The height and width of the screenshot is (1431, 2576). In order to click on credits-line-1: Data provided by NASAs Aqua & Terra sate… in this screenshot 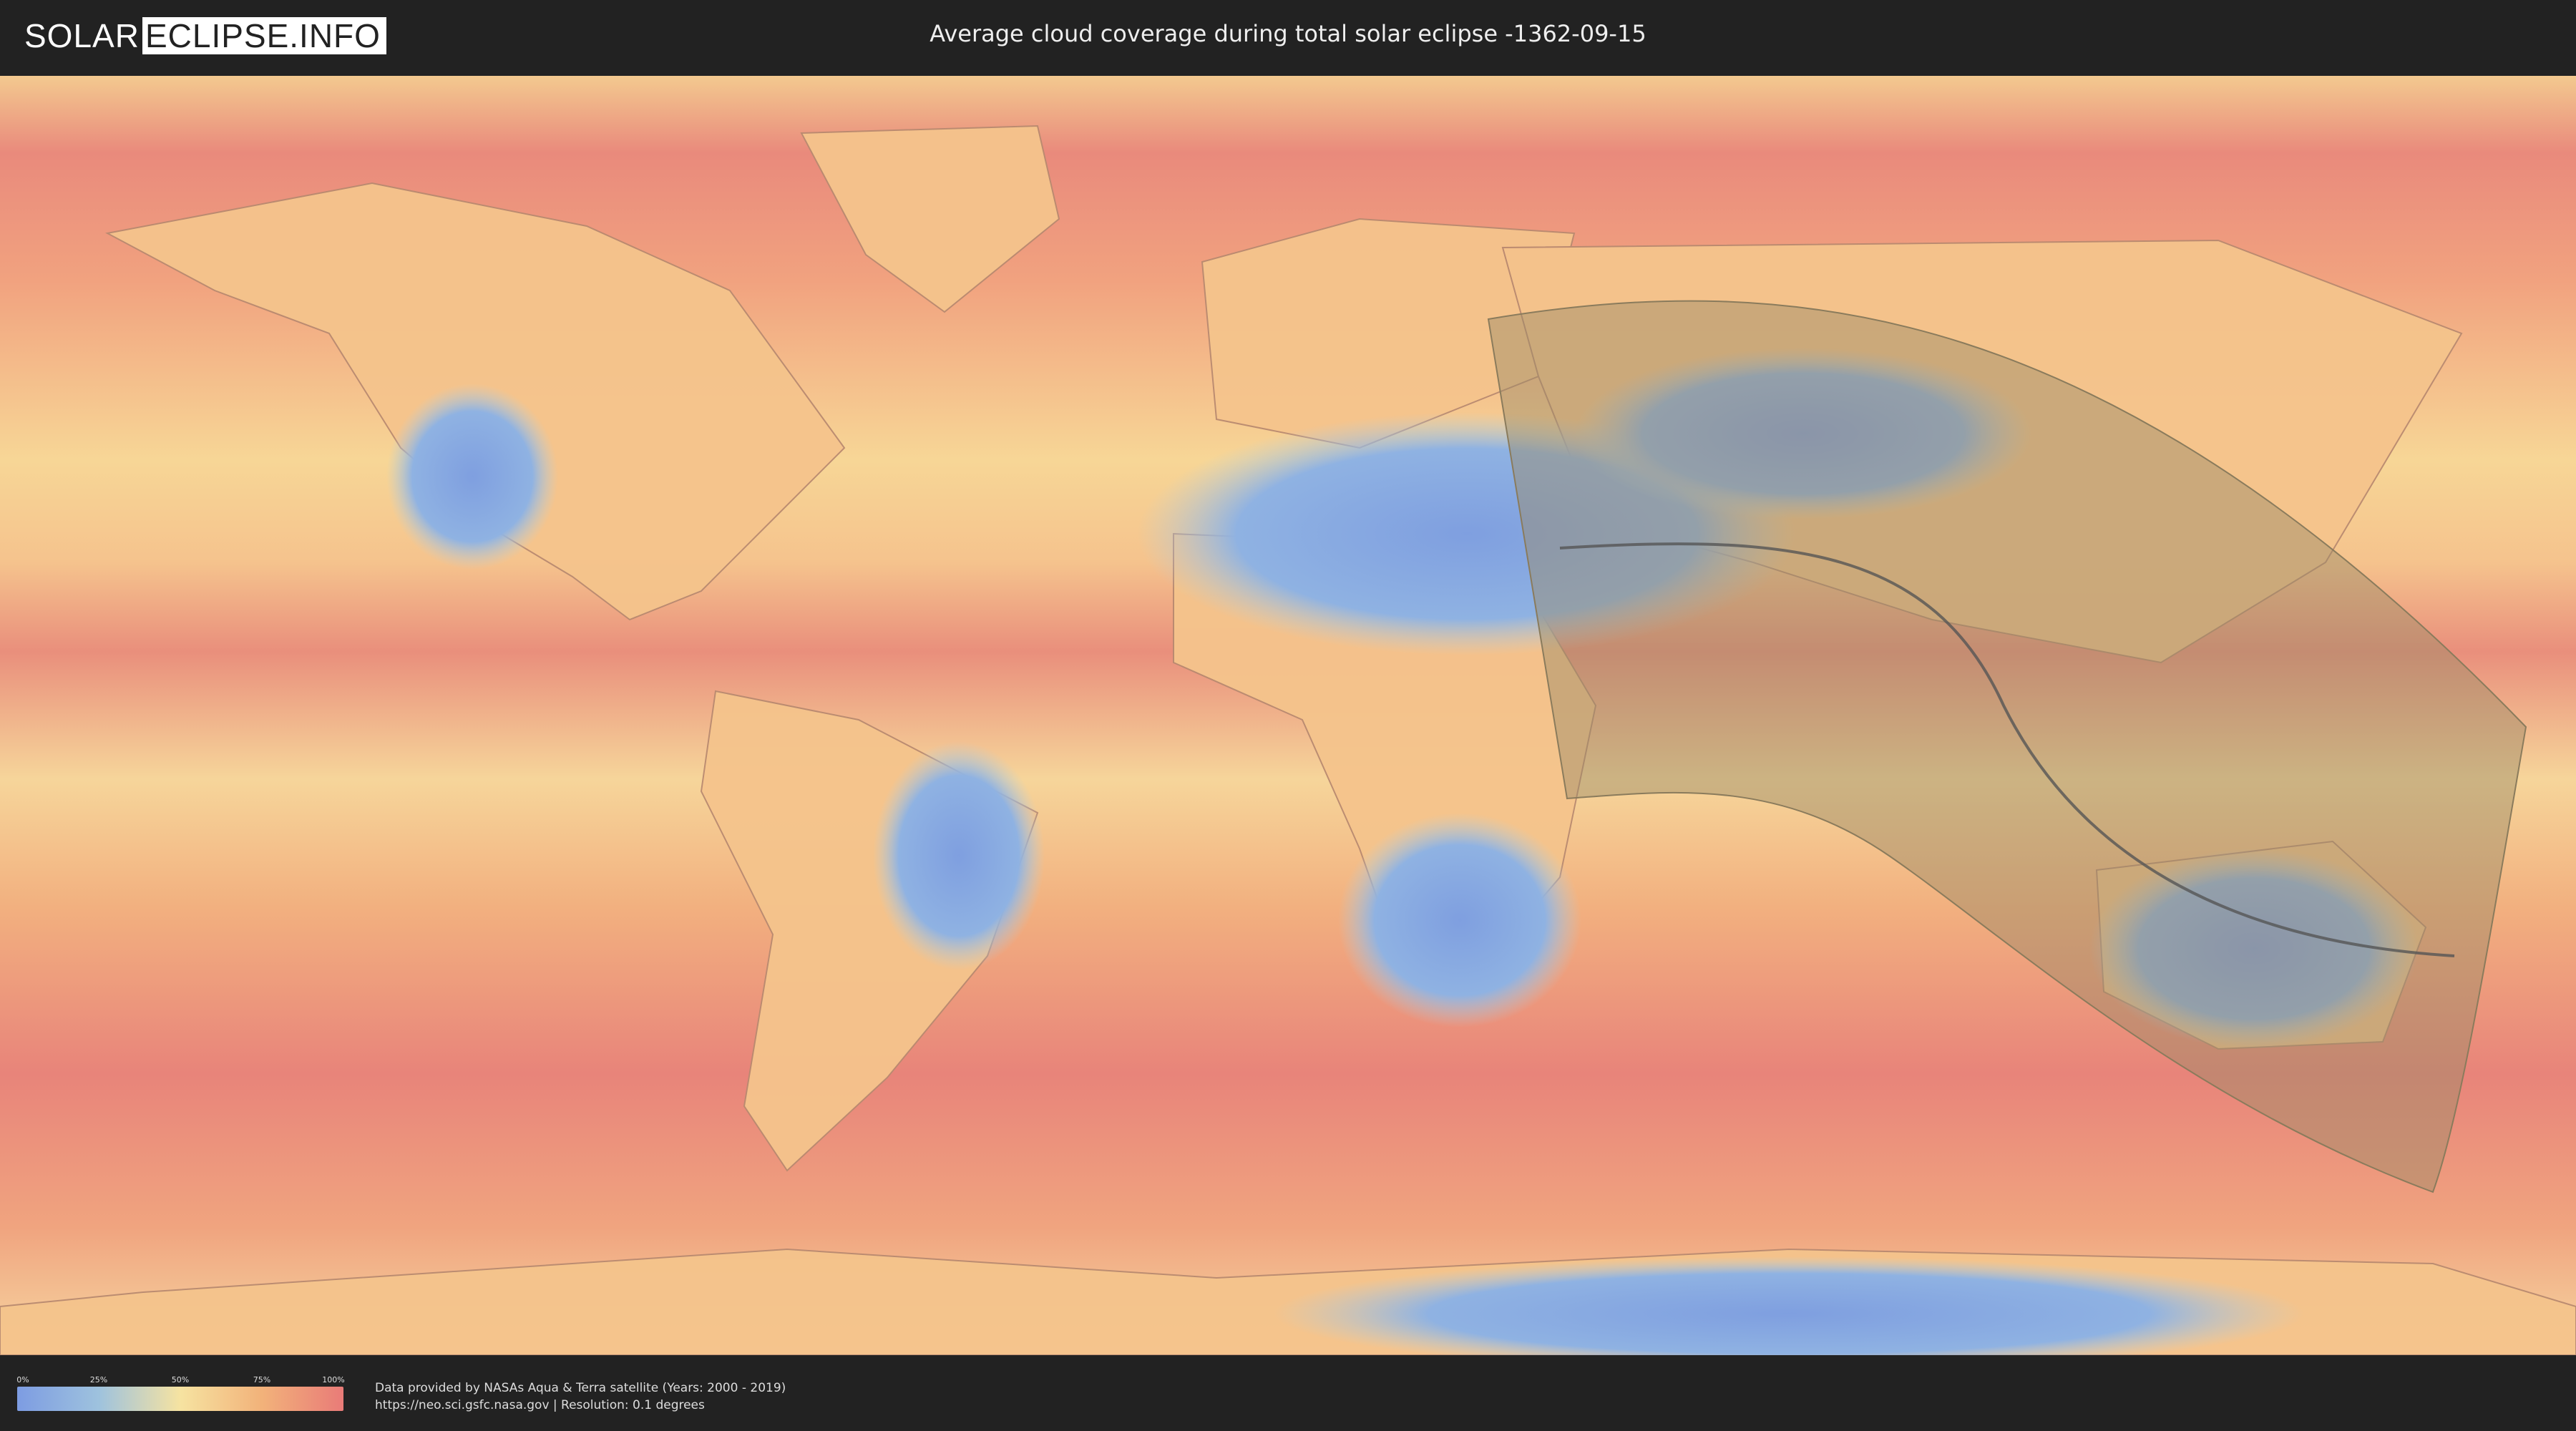, I will do `click(580, 1388)`.